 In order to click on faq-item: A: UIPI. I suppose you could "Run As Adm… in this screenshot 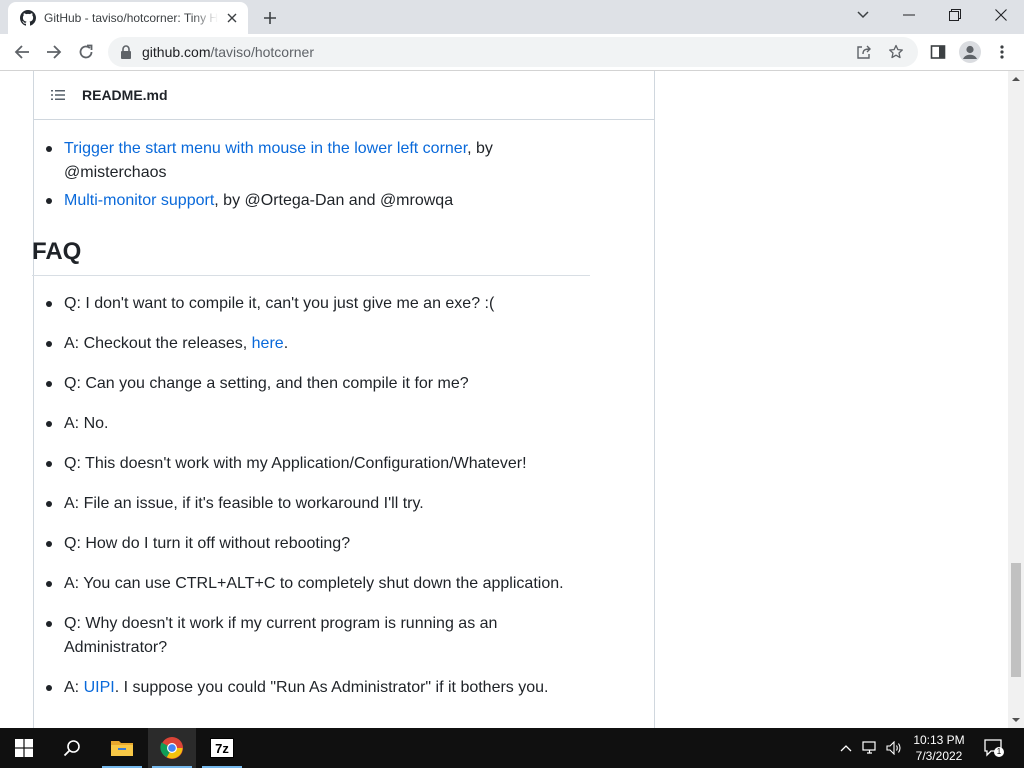, I will do `click(311, 688)`.